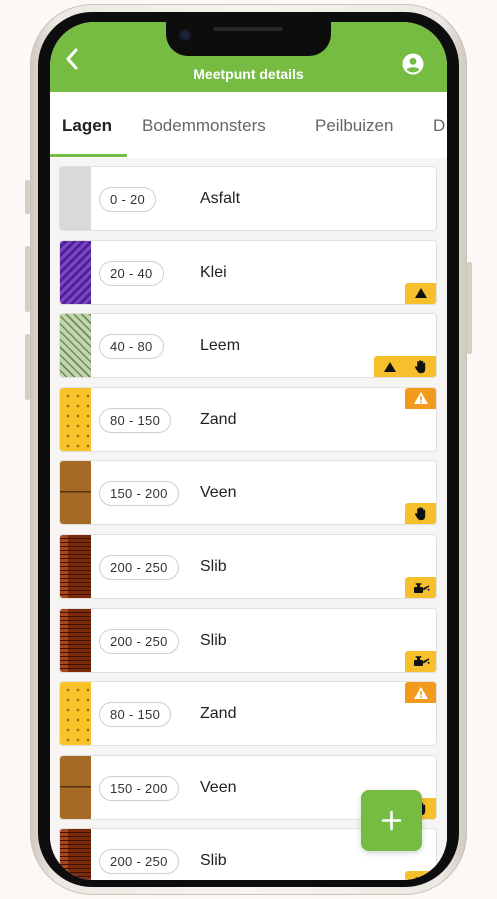  What do you see at coordinates (27, 197) in the screenshot?
I see `phone-mute-button` at bounding box center [27, 197].